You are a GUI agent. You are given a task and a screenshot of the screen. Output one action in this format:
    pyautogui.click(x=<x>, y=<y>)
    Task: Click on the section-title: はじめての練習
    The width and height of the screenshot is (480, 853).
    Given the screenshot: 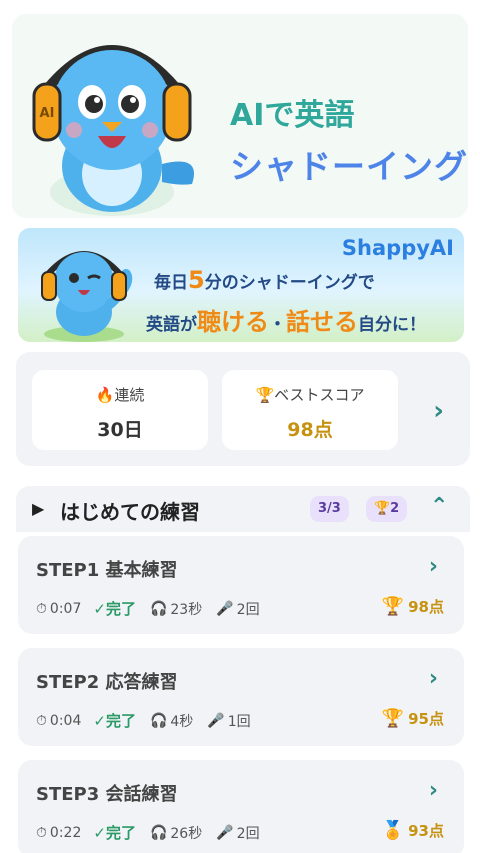 What is the action you would take?
    pyautogui.click(x=130, y=512)
    